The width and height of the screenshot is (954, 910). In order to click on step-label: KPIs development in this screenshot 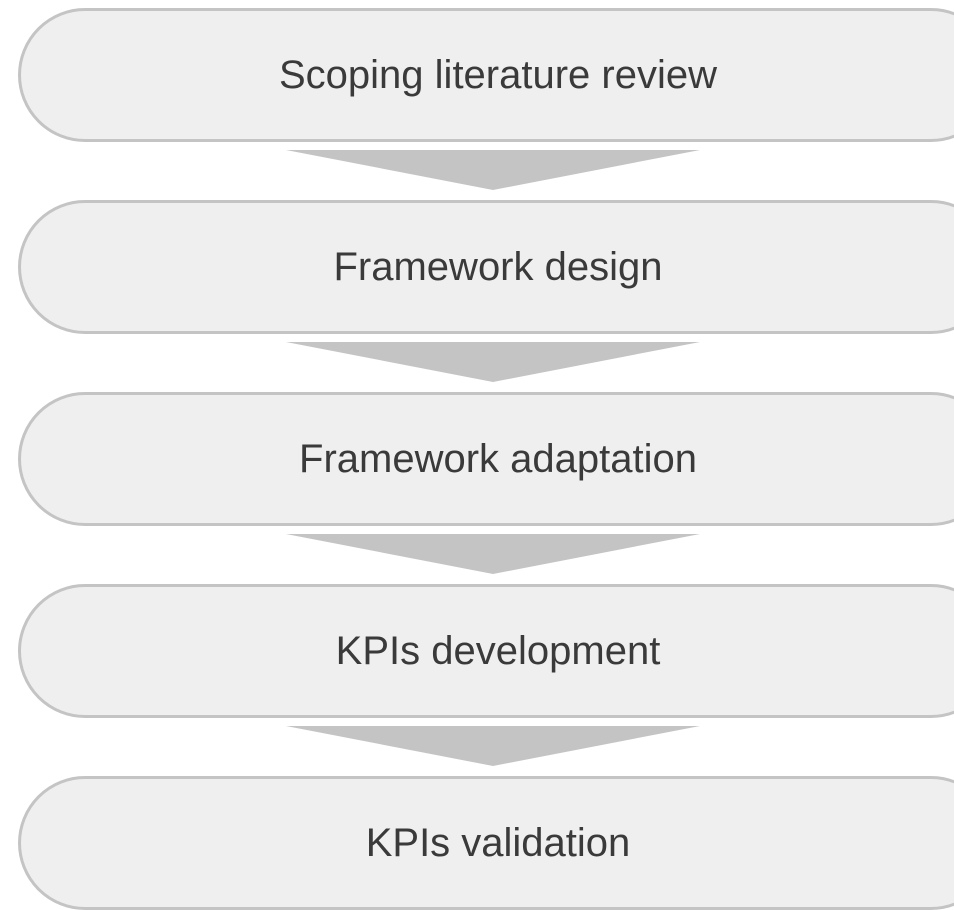, I will do `click(498, 650)`.